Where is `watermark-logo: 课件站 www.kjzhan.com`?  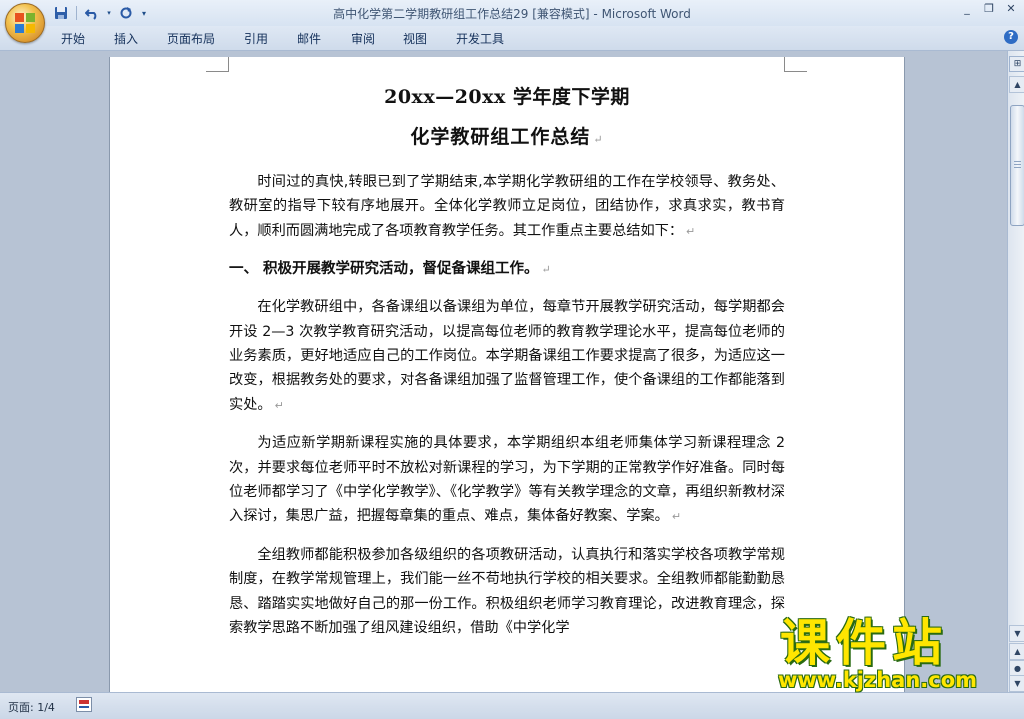
watermark-logo: 课件站 www.kjzhan.com is located at coordinates (890, 655).